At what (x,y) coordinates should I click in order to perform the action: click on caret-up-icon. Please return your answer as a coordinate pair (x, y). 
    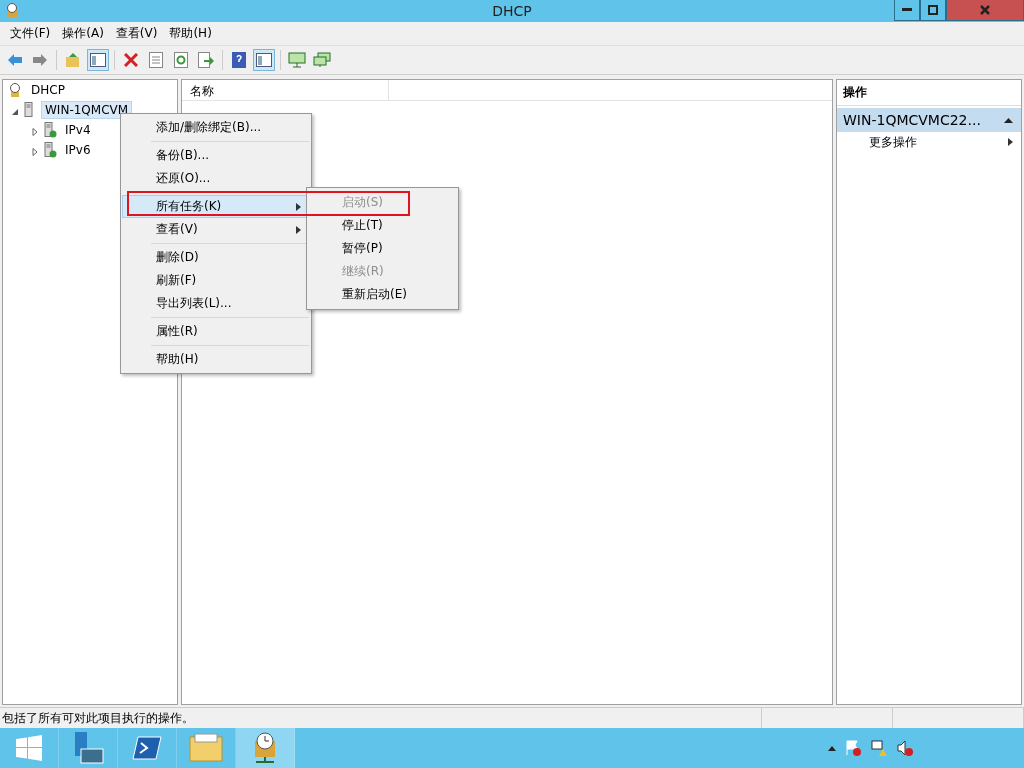
    Looking at the image, I should click on (832, 748).